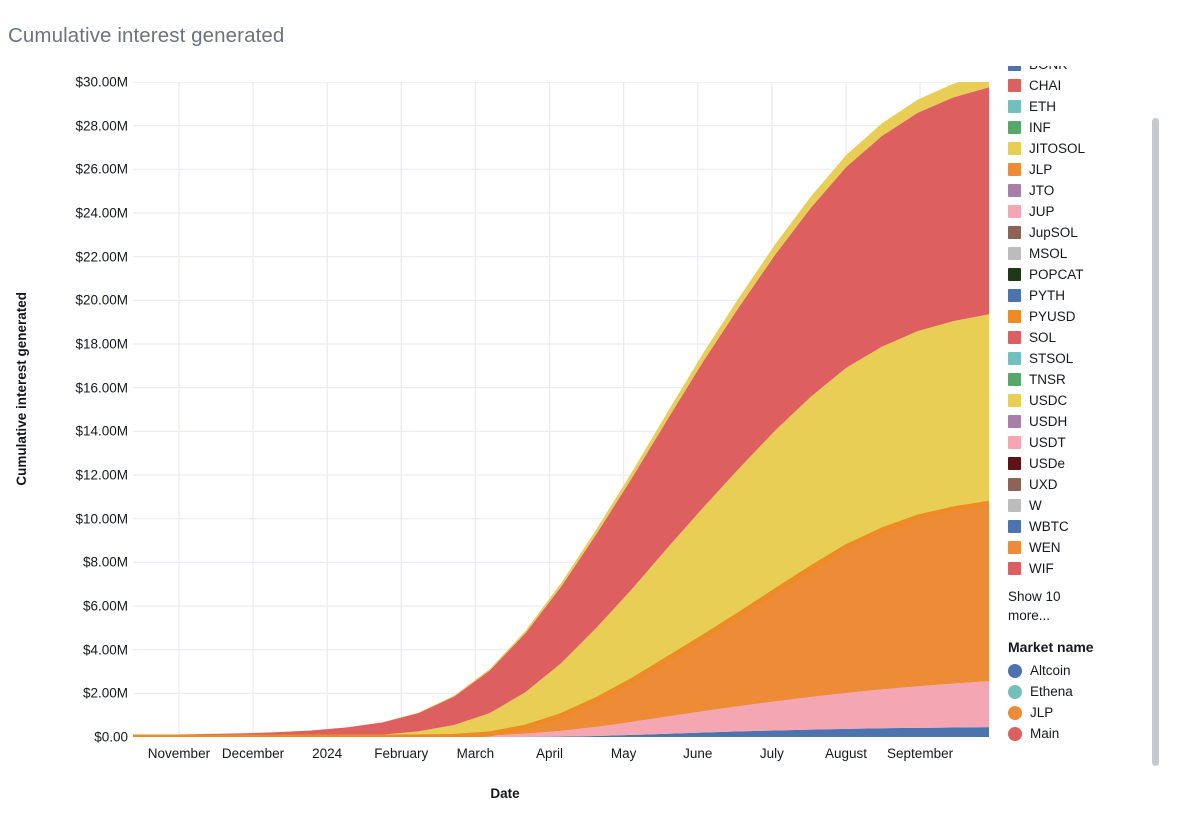 This screenshot has width=1200, height=827. Describe the element at coordinates (401, 753) in the screenshot. I see `x-tick-label: February` at that location.